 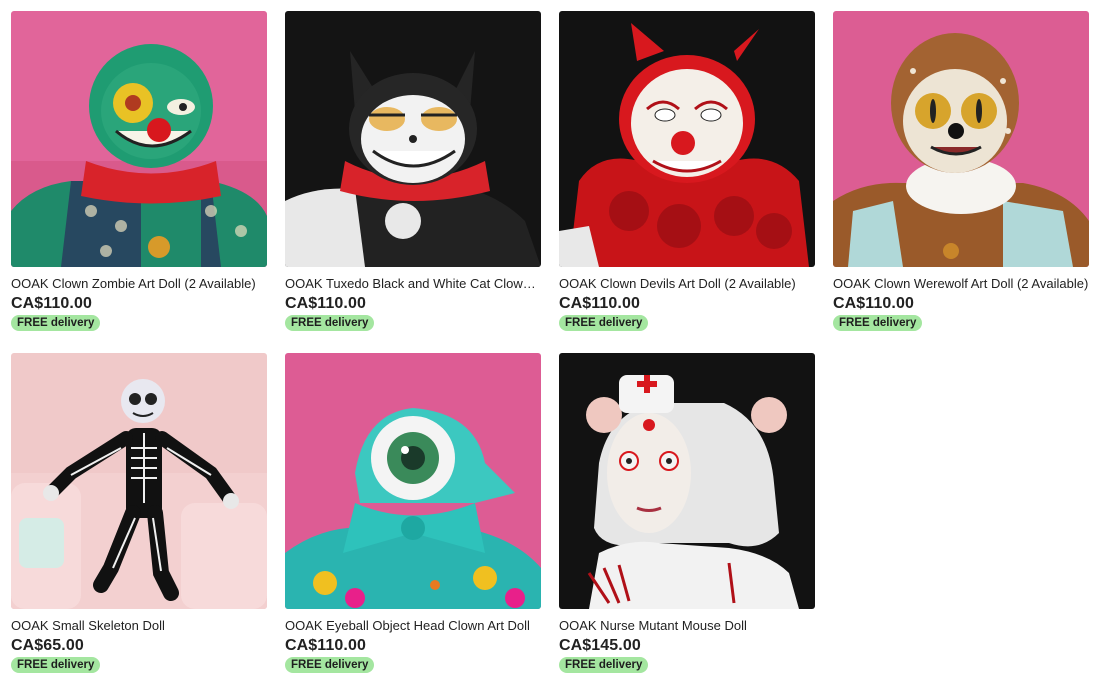 I want to click on listing-image-skeleton-doll, so click(x=139, y=481).